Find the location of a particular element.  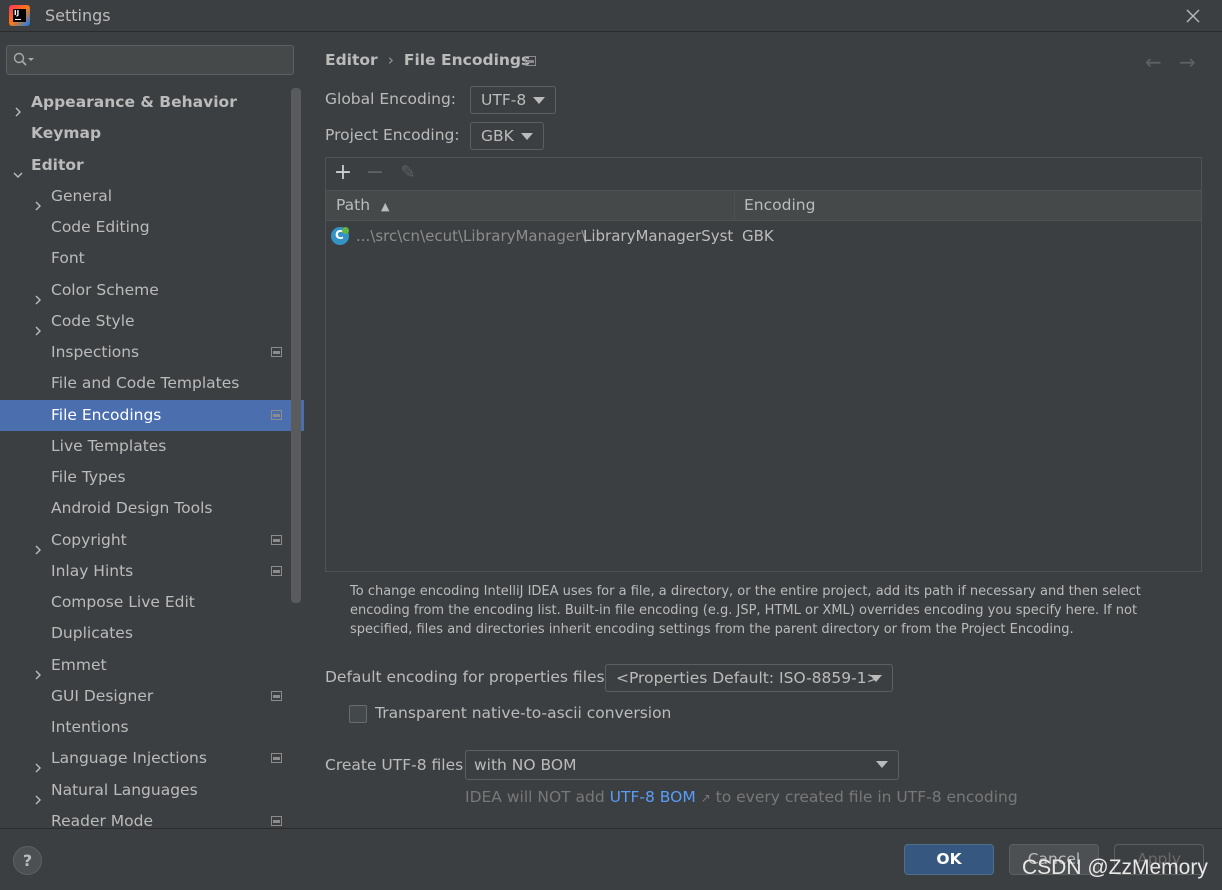

settings-search-input is located at coordinates (150, 60).